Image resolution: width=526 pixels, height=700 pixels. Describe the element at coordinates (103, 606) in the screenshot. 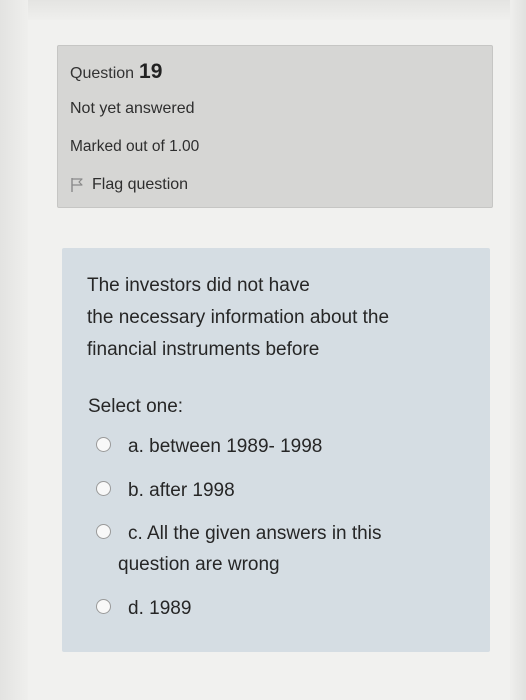

I see `radio-button-d` at that location.